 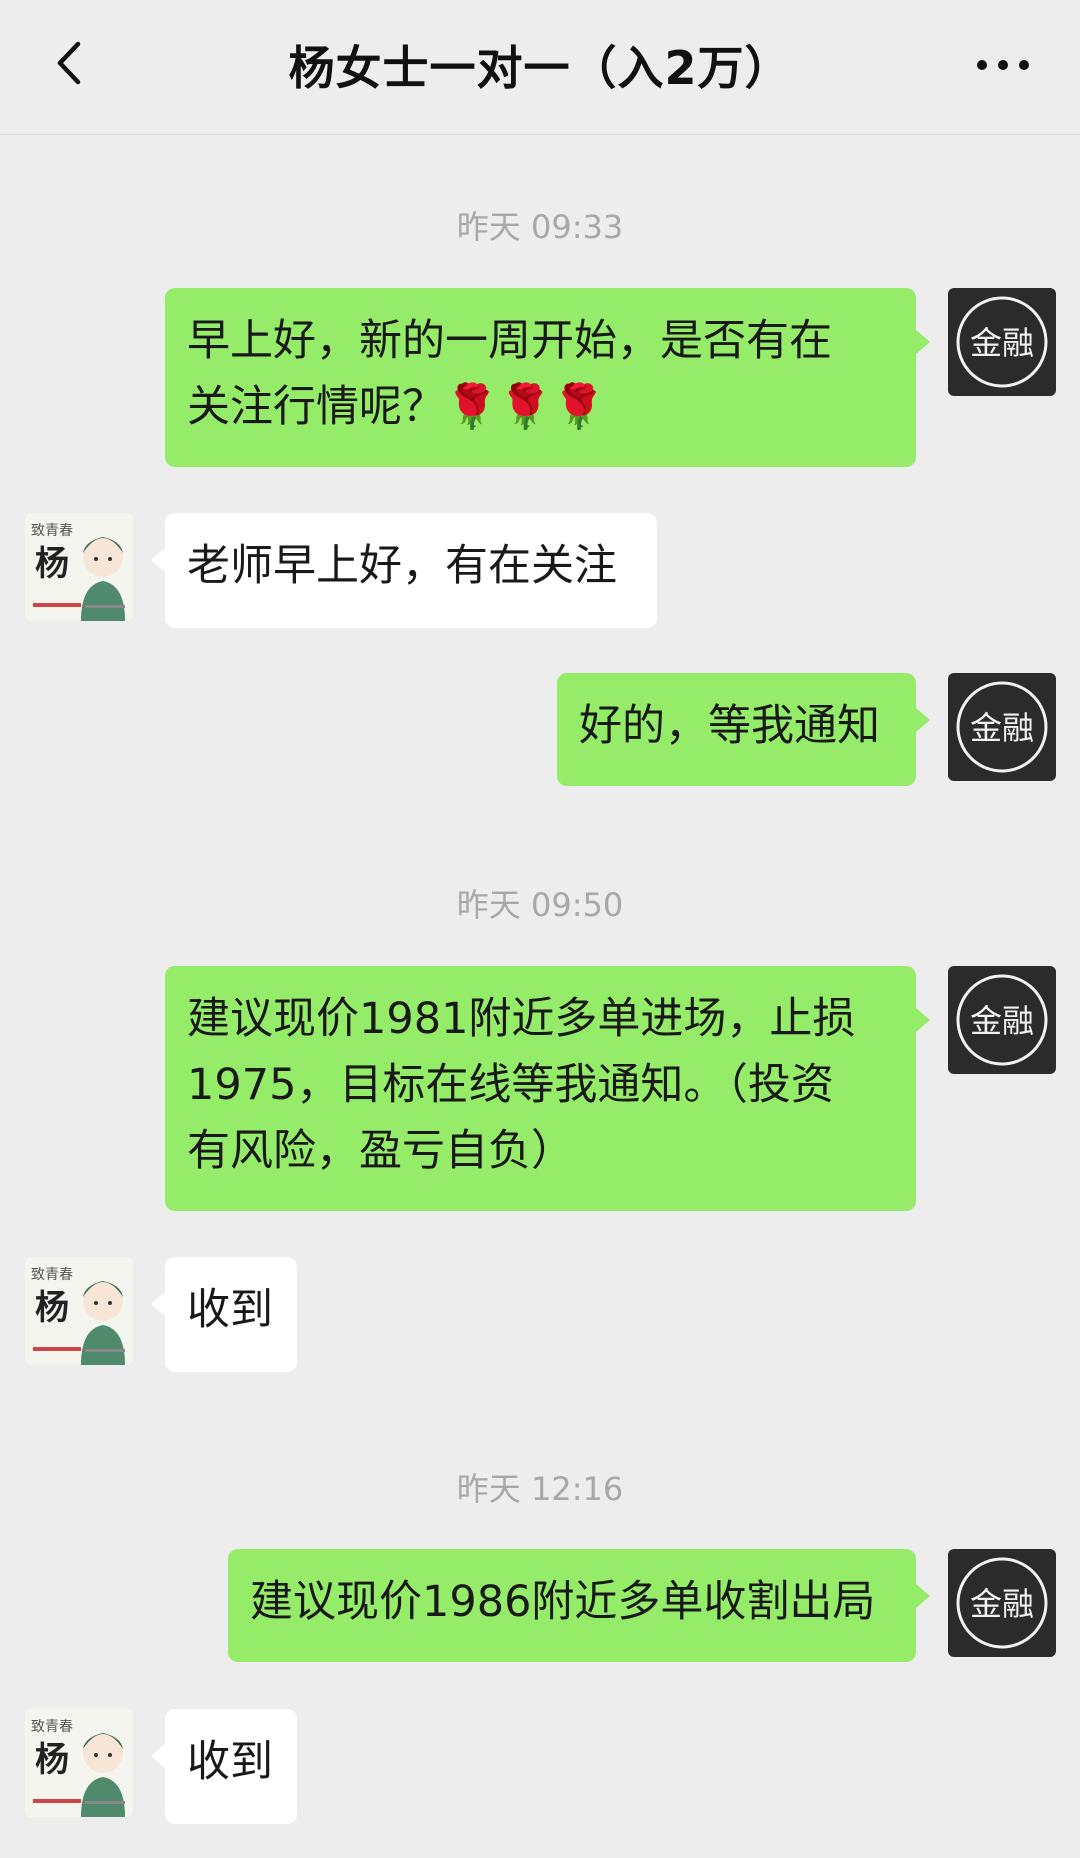 I want to click on message-text: 老师早上好，有在关注, so click(x=402, y=566).